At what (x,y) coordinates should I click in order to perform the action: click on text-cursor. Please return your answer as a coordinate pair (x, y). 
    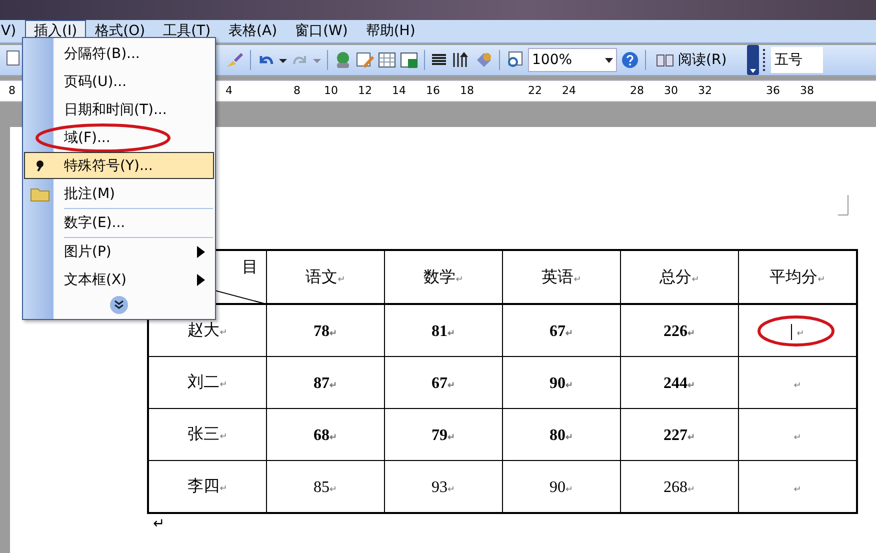
    Looking at the image, I should click on (791, 332).